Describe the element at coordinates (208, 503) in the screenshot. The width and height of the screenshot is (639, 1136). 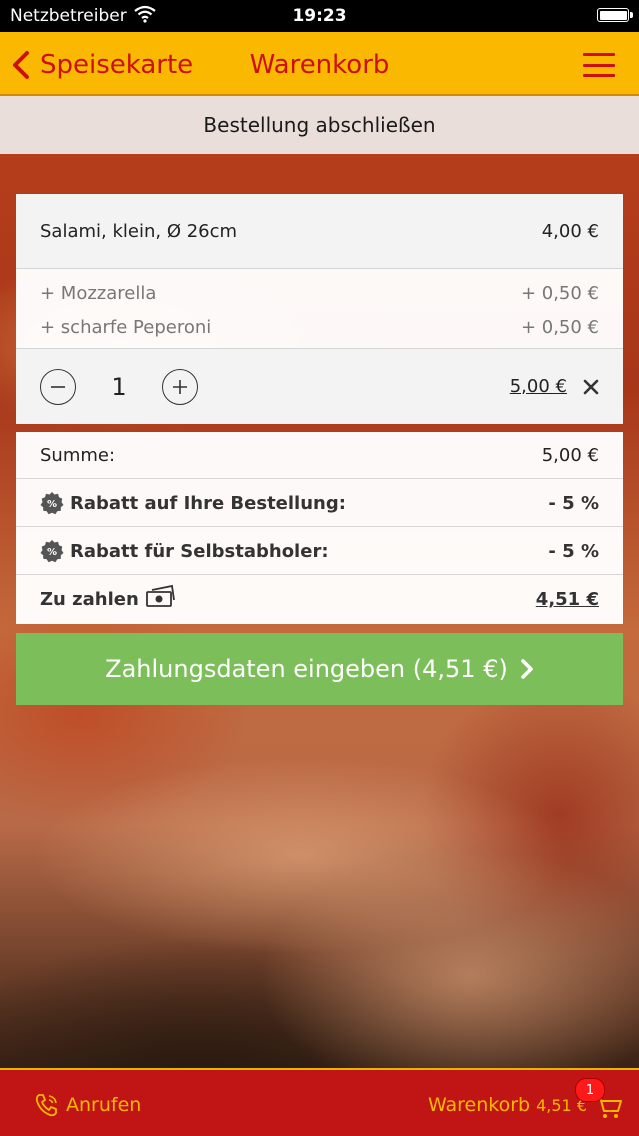
I see `discount-order-label: Rabatt auf Ihre Bestellung:` at that location.